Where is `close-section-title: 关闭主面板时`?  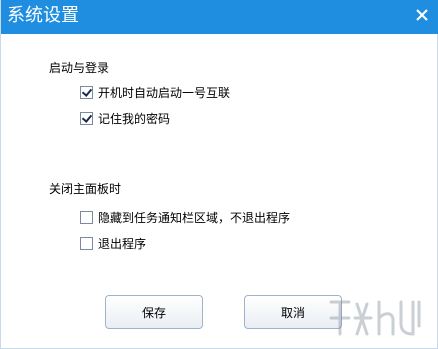 close-section-title: 关闭主面板时 is located at coordinates (85, 189).